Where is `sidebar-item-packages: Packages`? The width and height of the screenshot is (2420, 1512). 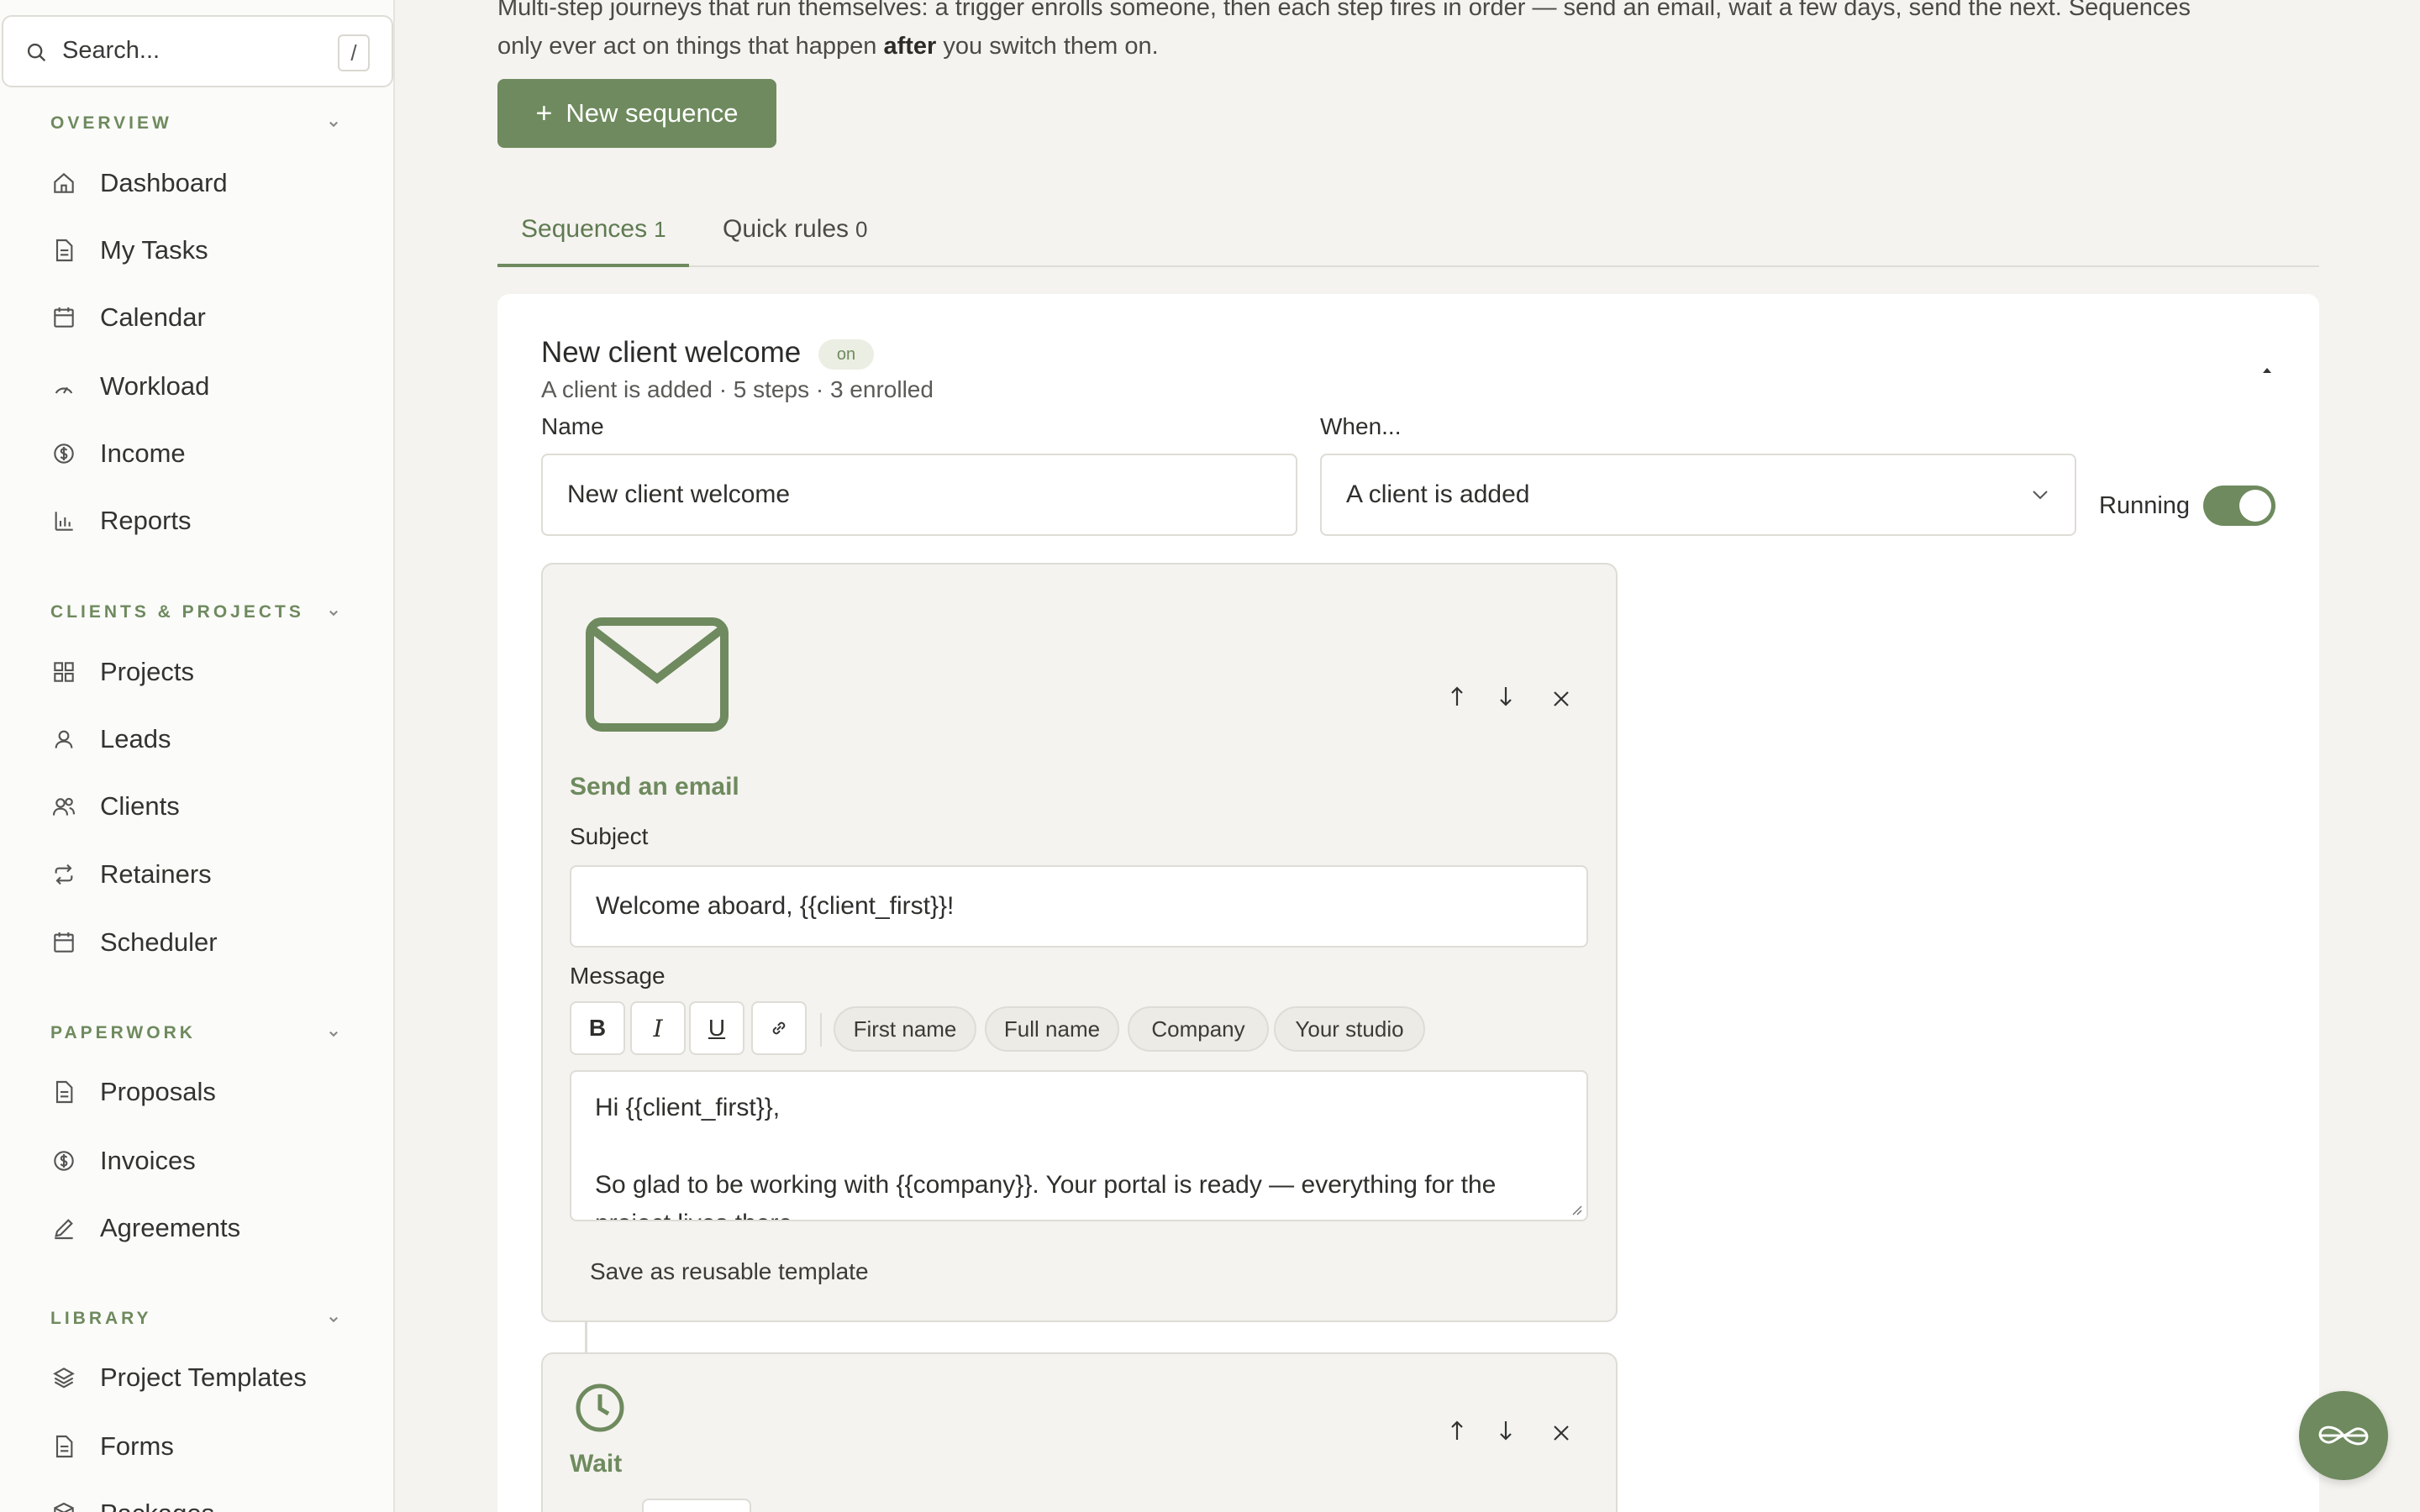 sidebar-item-packages: Packages is located at coordinates (132, 1501).